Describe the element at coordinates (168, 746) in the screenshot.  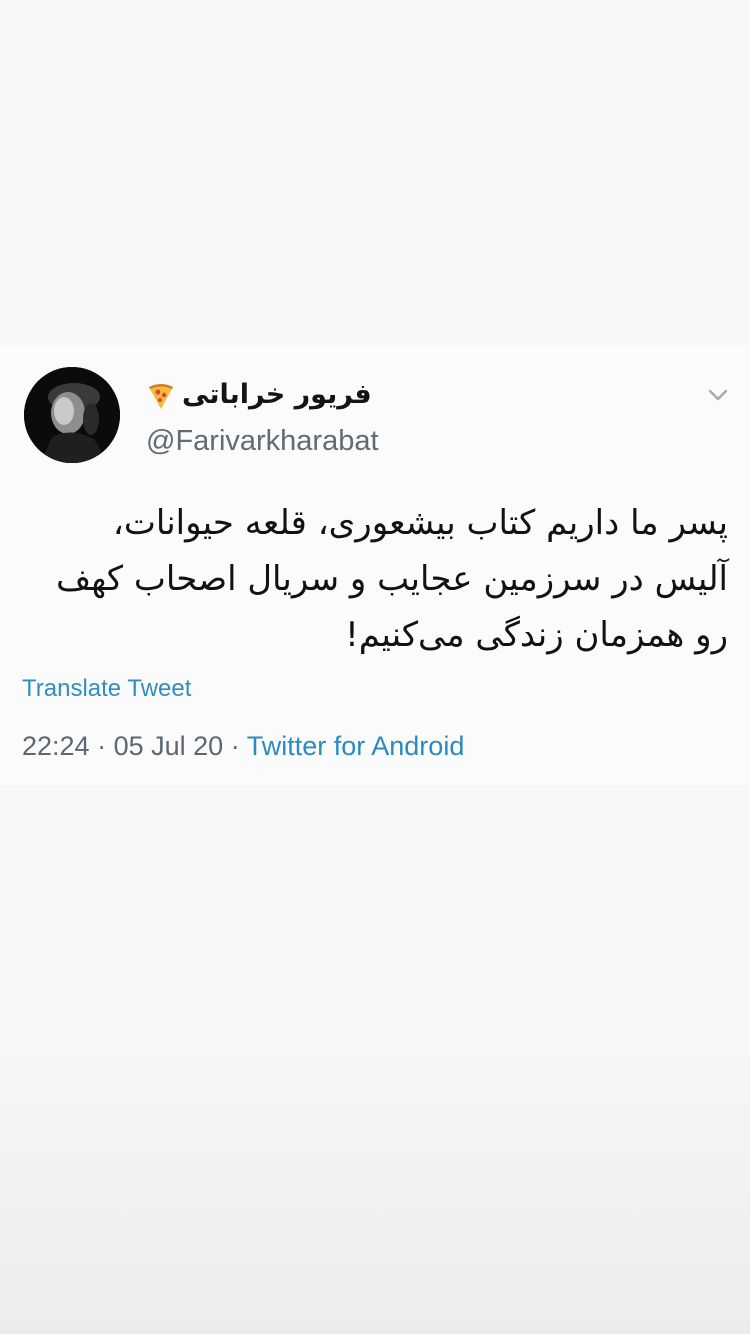
I see `tweet-date: 05 Jul 20` at that location.